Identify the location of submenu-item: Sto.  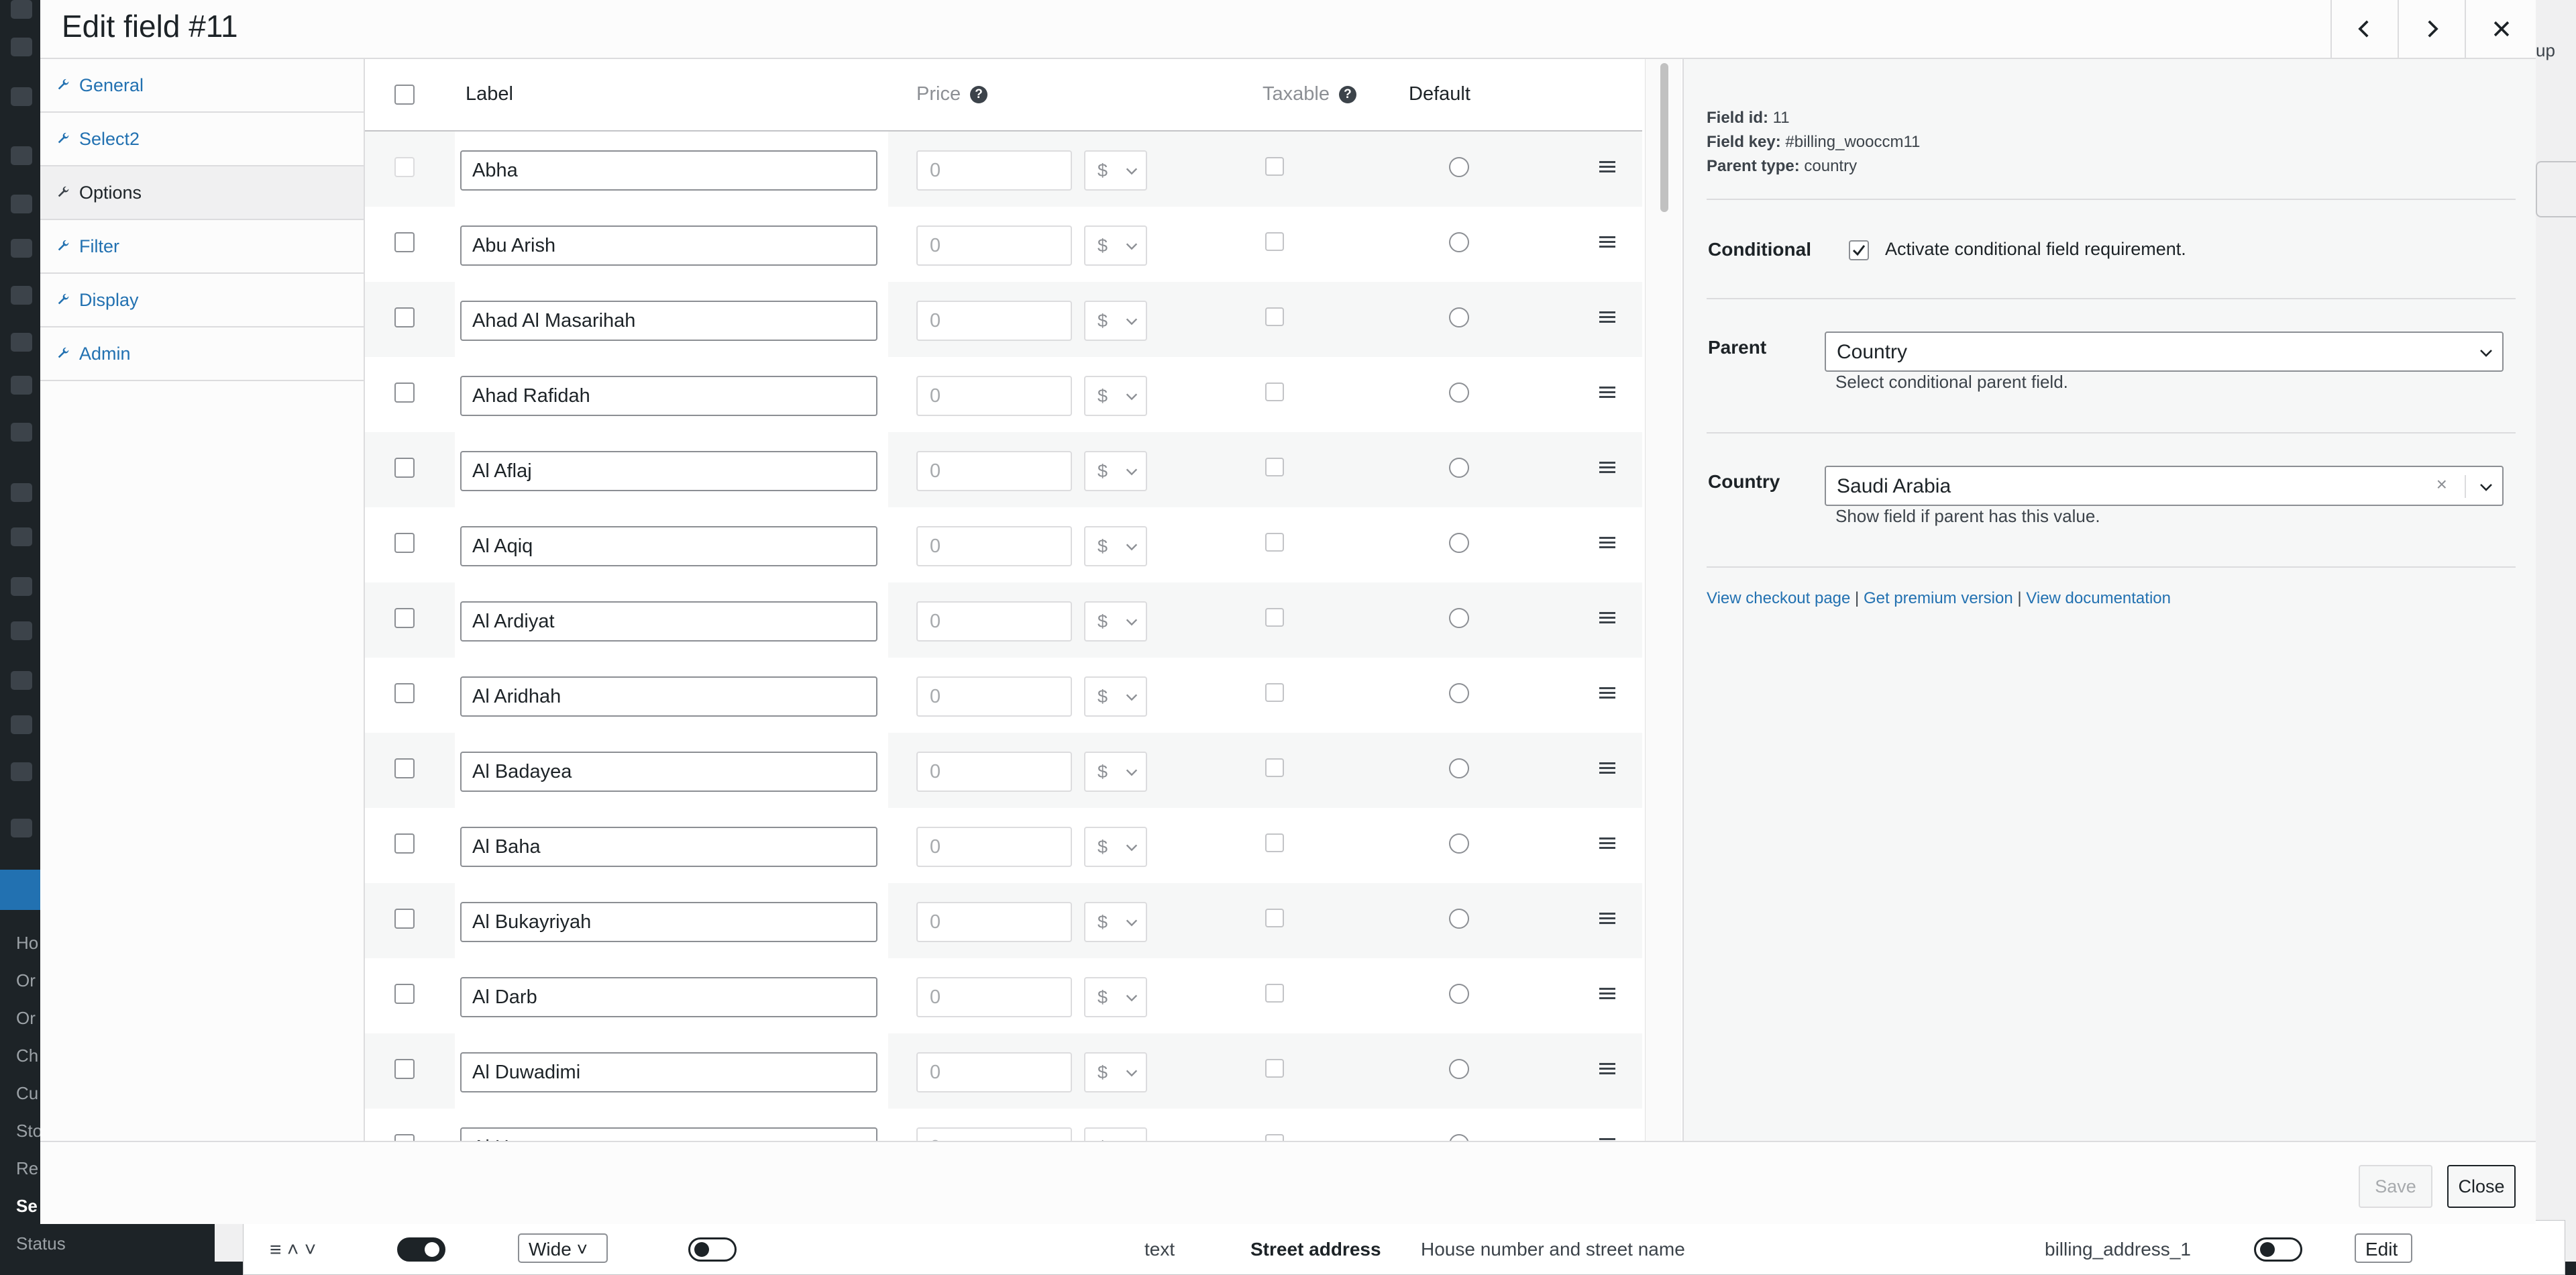
(29, 1131).